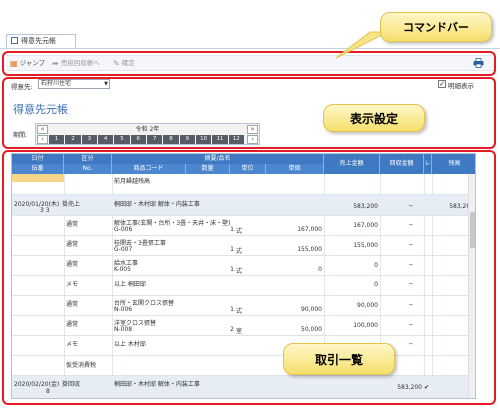 The image size is (500, 409). I want to click on ledger-icon, so click(14, 40).